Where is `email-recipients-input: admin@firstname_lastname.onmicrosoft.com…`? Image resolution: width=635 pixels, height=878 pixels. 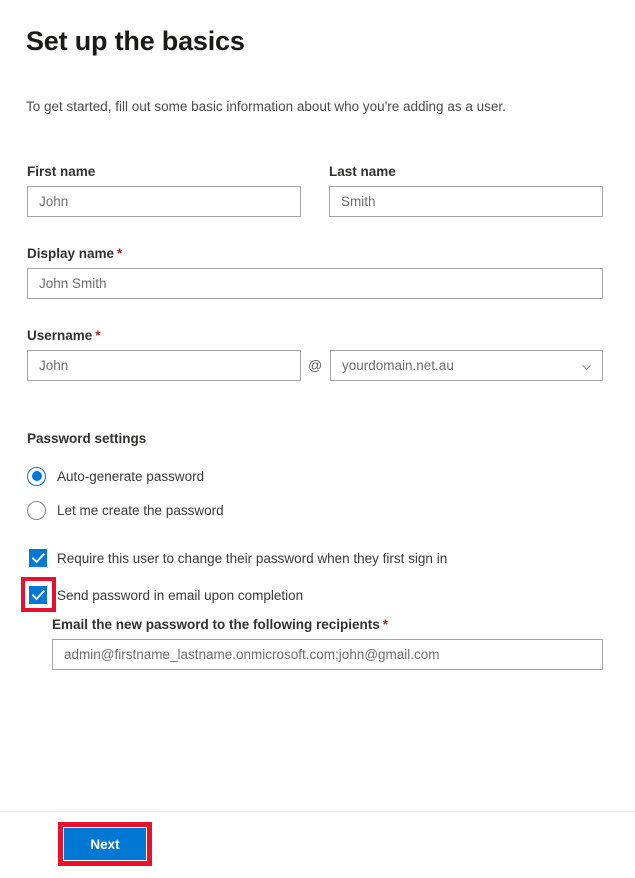 email-recipients-input: admin@firstname_lastname.onmicrosoft.com… is located at coordinates (327, 654).